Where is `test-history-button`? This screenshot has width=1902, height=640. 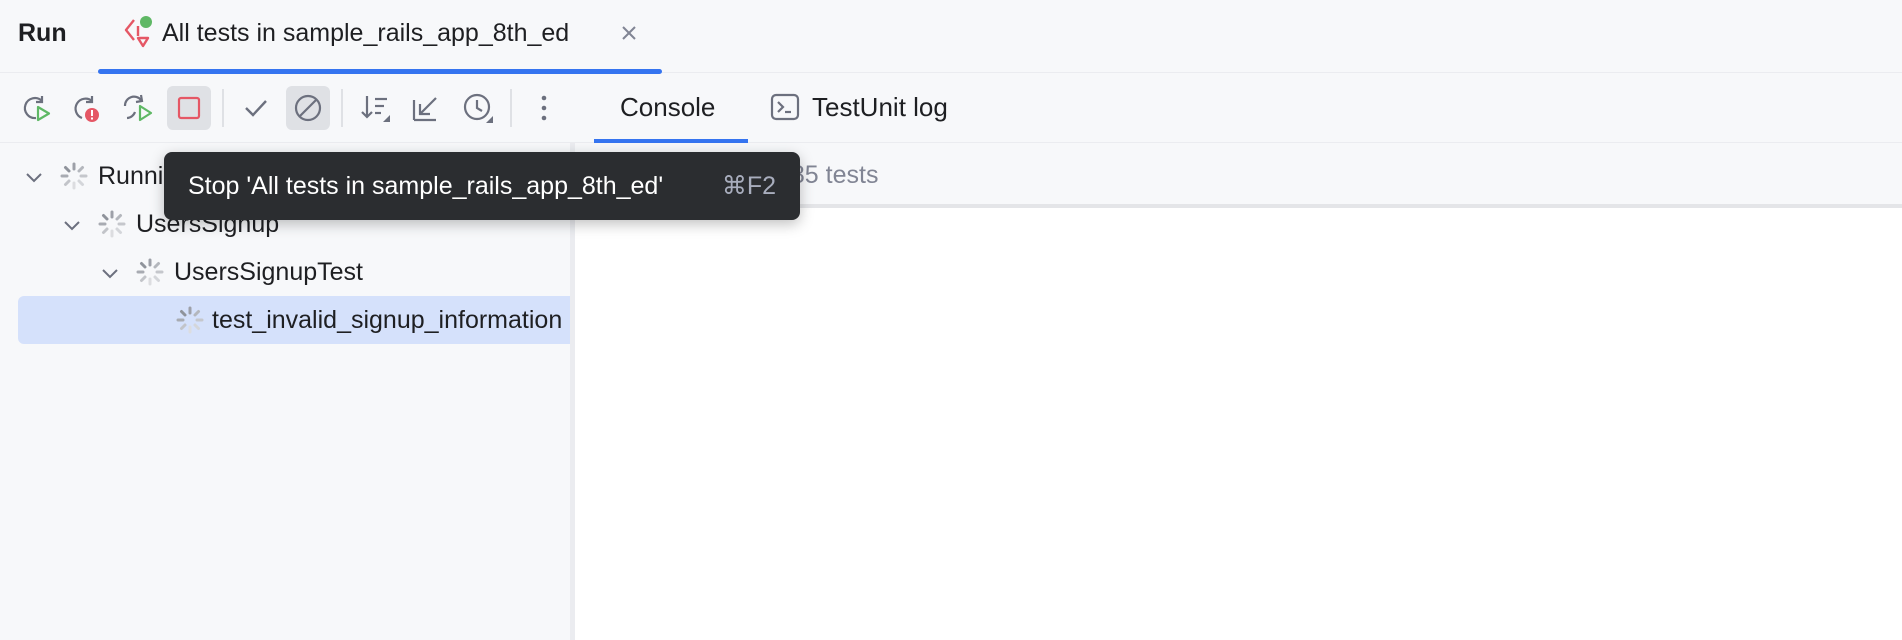 test-history-button is located at coordinates (478, 108).